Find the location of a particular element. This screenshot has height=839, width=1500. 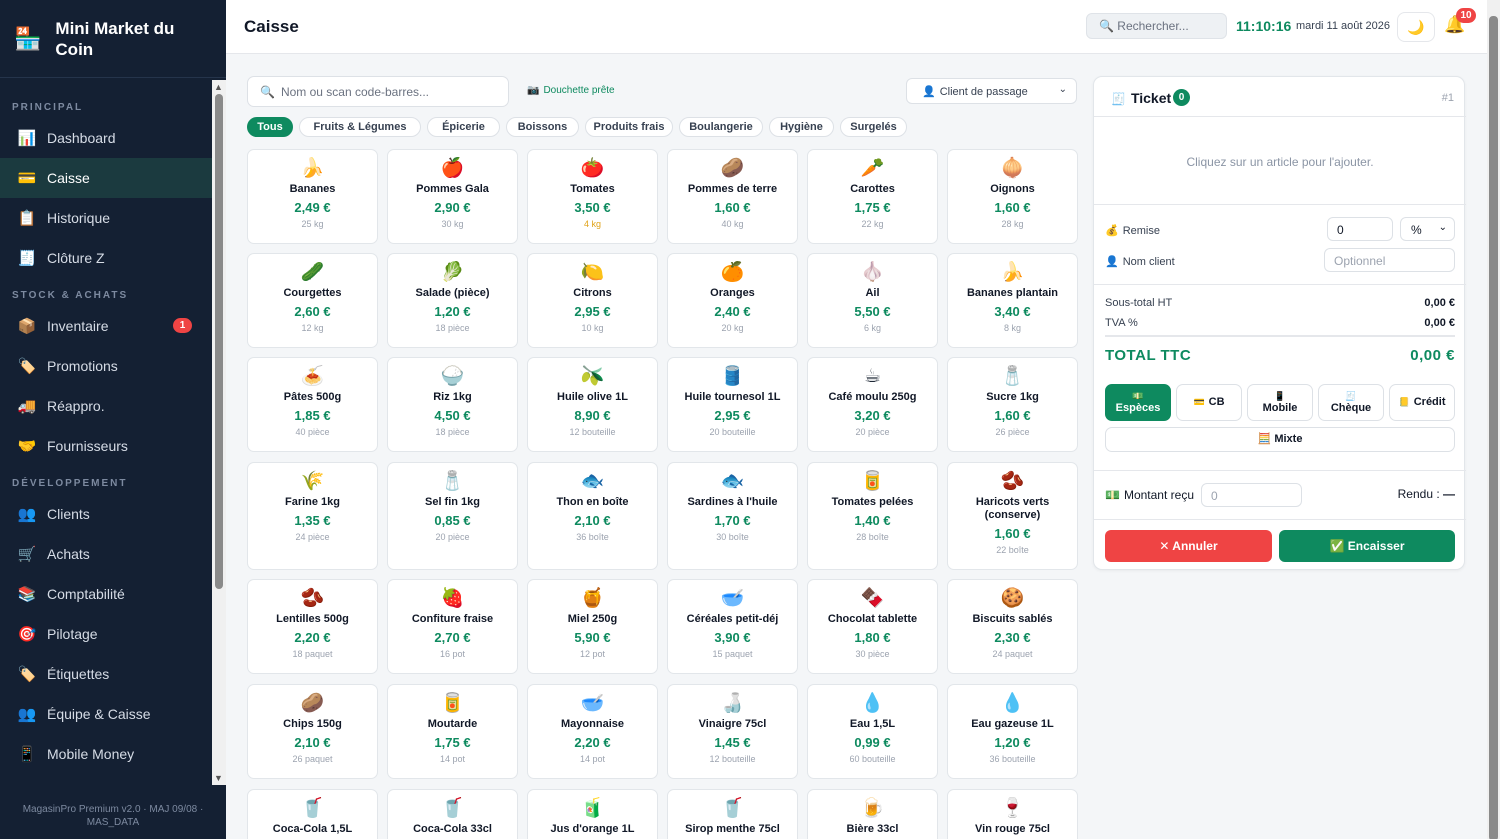

product-card: 🍯 Miel 250g 5,90 € 12 pot is located at coordinates (592, 626).